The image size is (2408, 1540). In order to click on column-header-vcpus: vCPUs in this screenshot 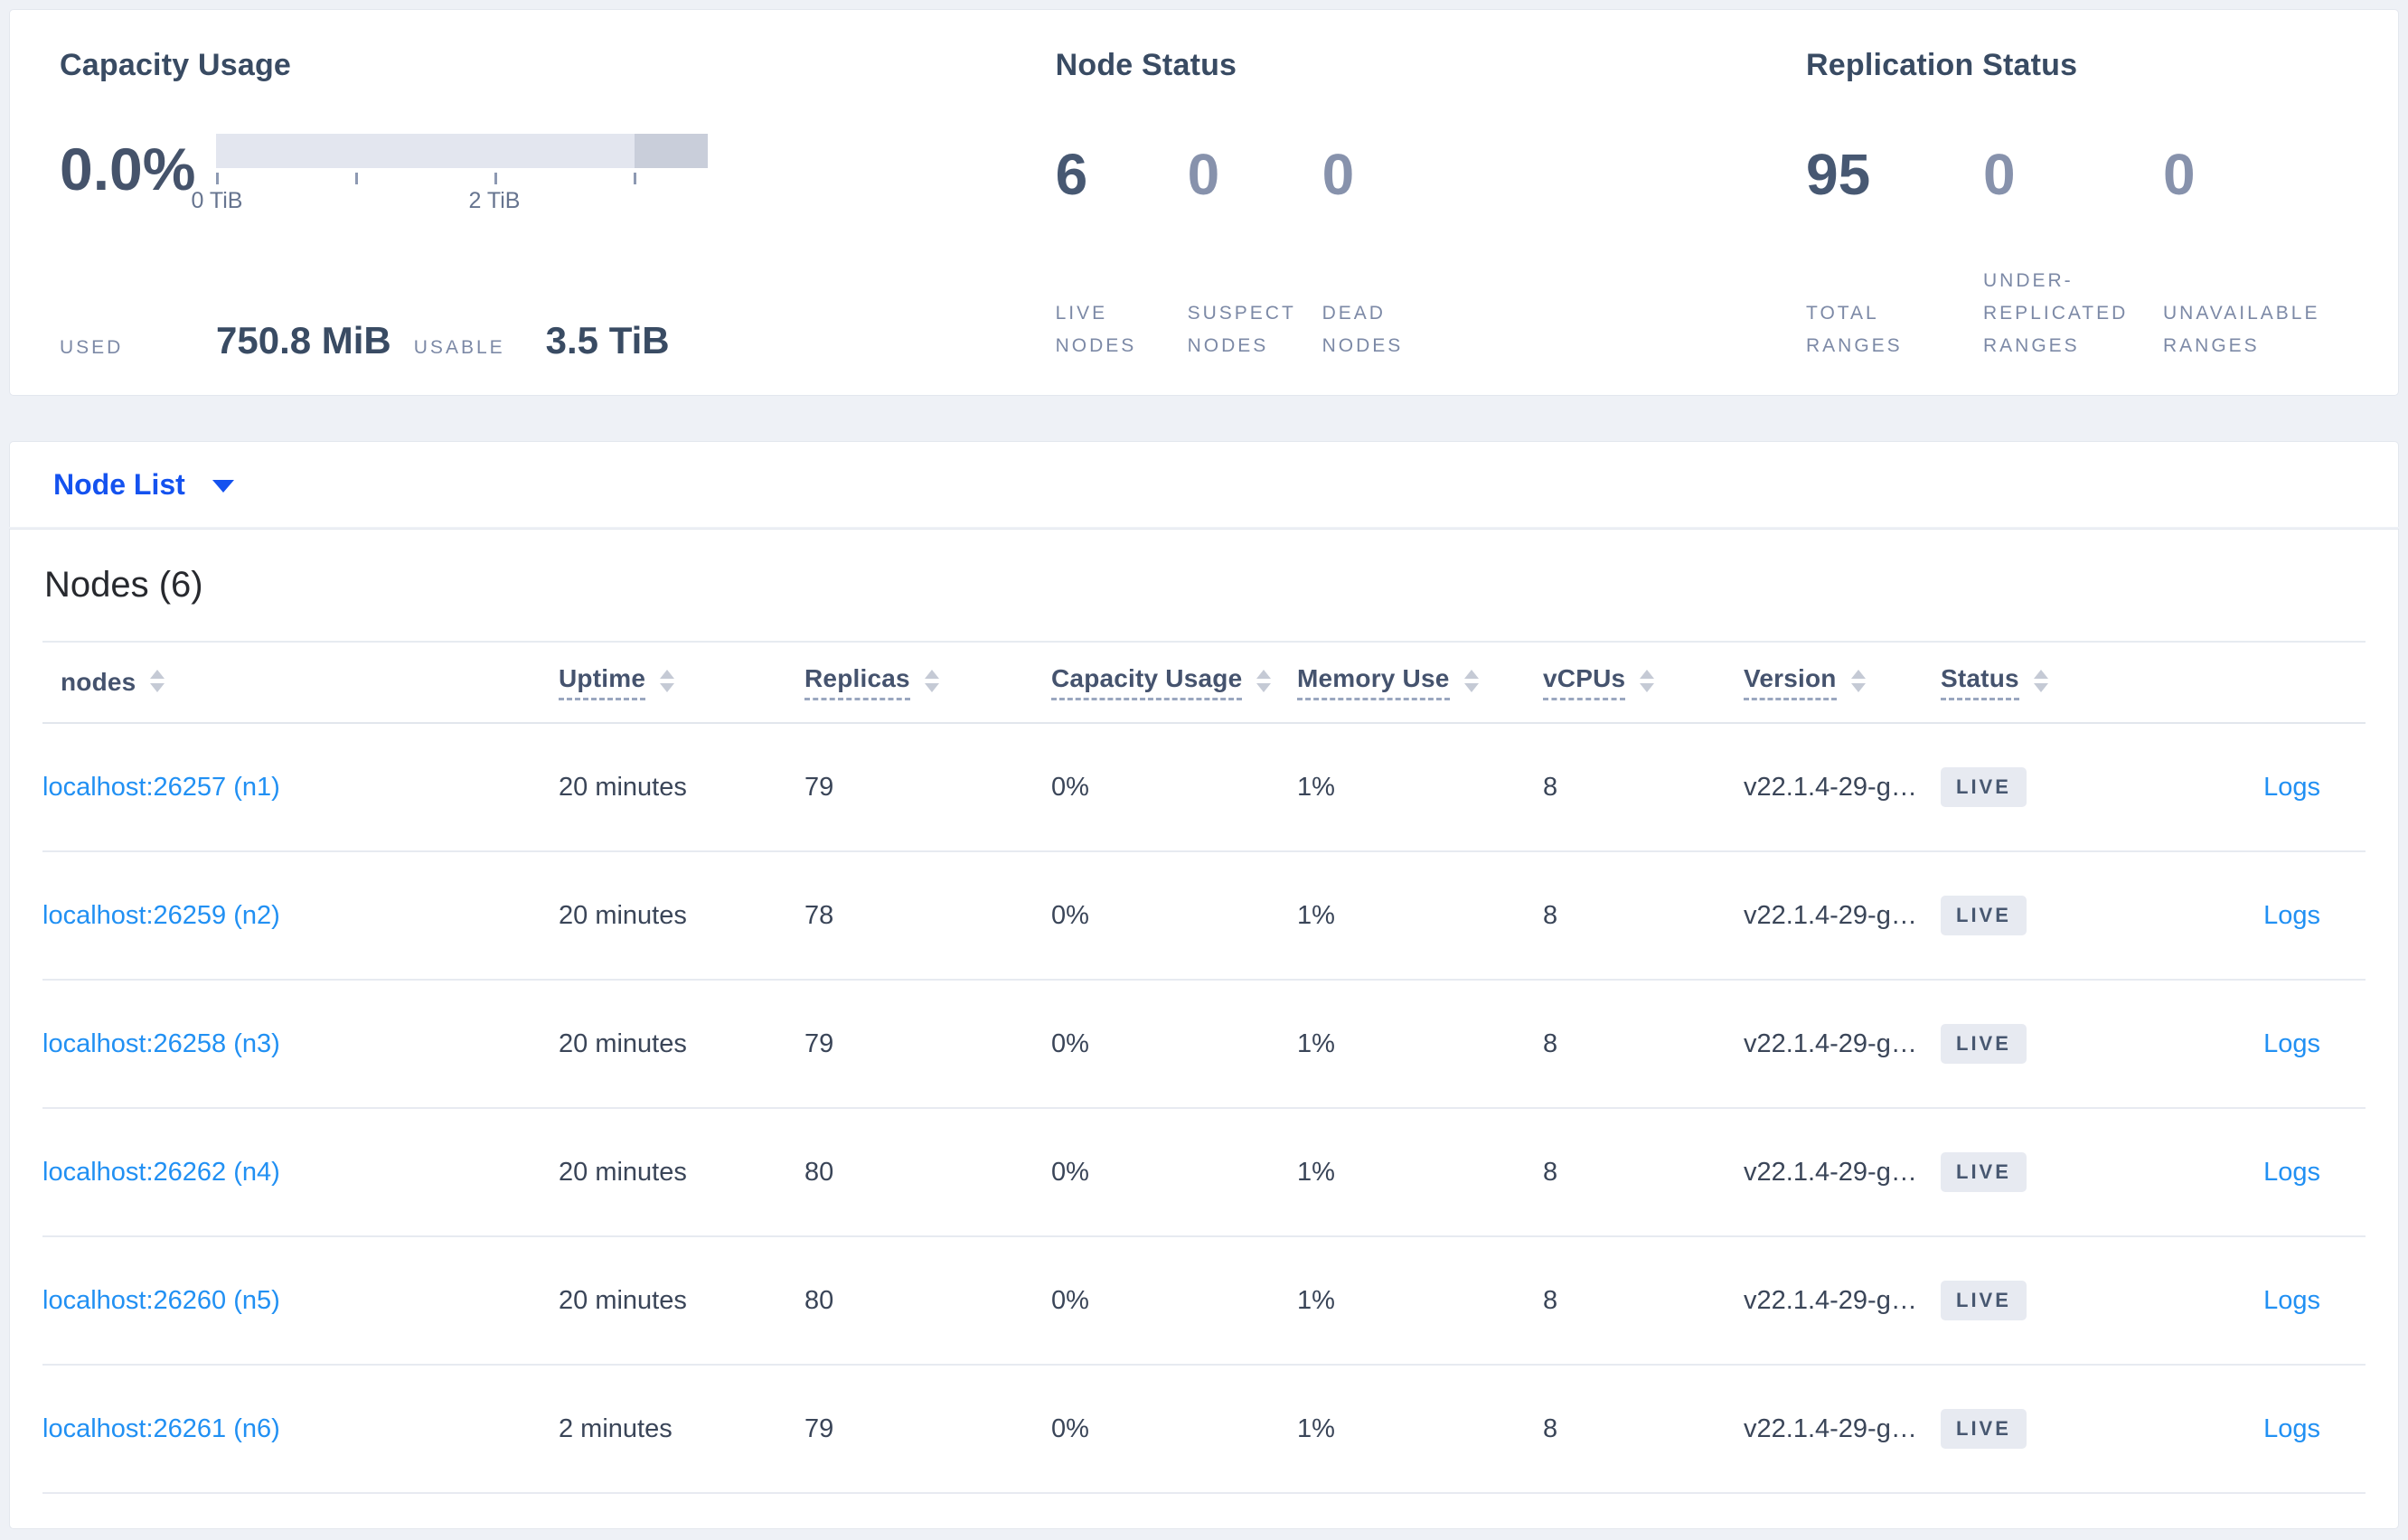, I will do `click(1643, 682)`.